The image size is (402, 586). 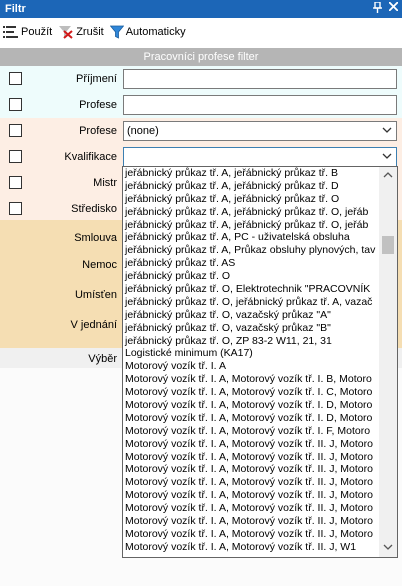 What do you see at coordinates (251, 353) in the screenshot?
I see `dropdown-item: Logistické minimum (KA17)` at bounding box center [251, 353].